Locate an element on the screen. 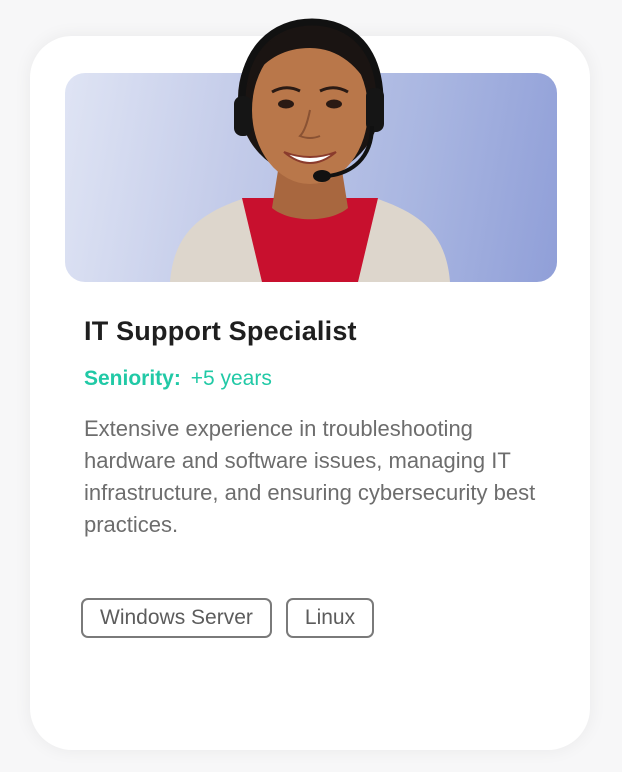 Image resolution: width=622 pixels, height=772 pixels. seniority-value: +5 years is located at coordinates (231, 378).